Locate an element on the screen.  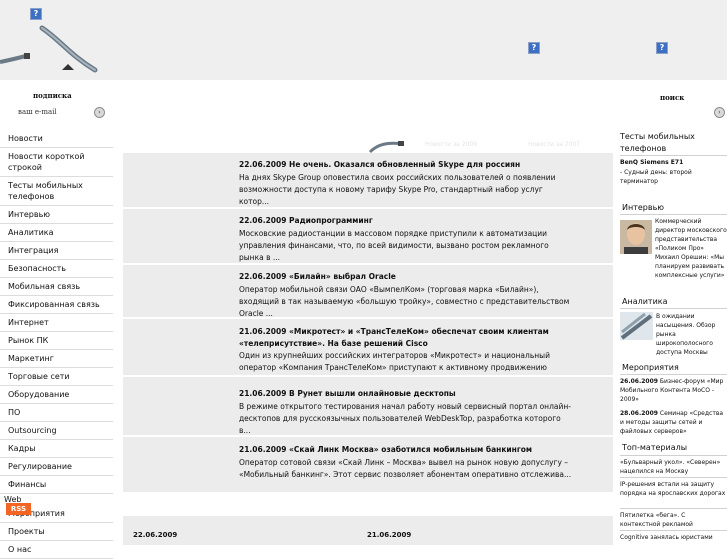
nav-item-pc-market: Рынок ПК is located at coordinates (56, 341).